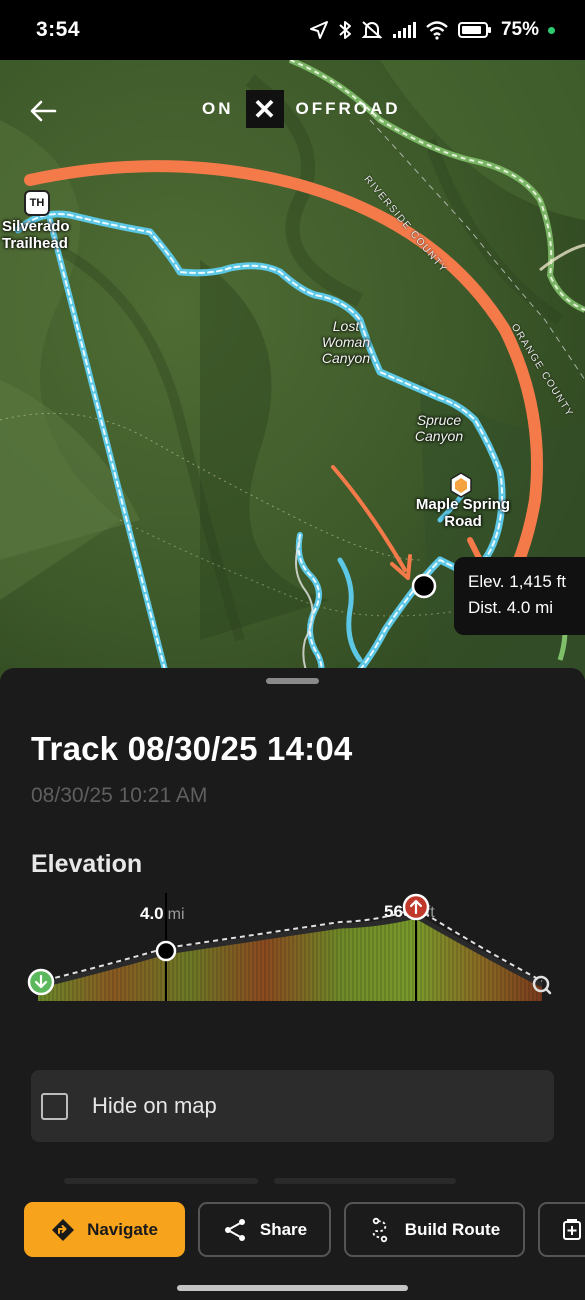  Describe the element at coordinates (519, 29) in the screenshot. I see `battery-percent: 75%` at that location.